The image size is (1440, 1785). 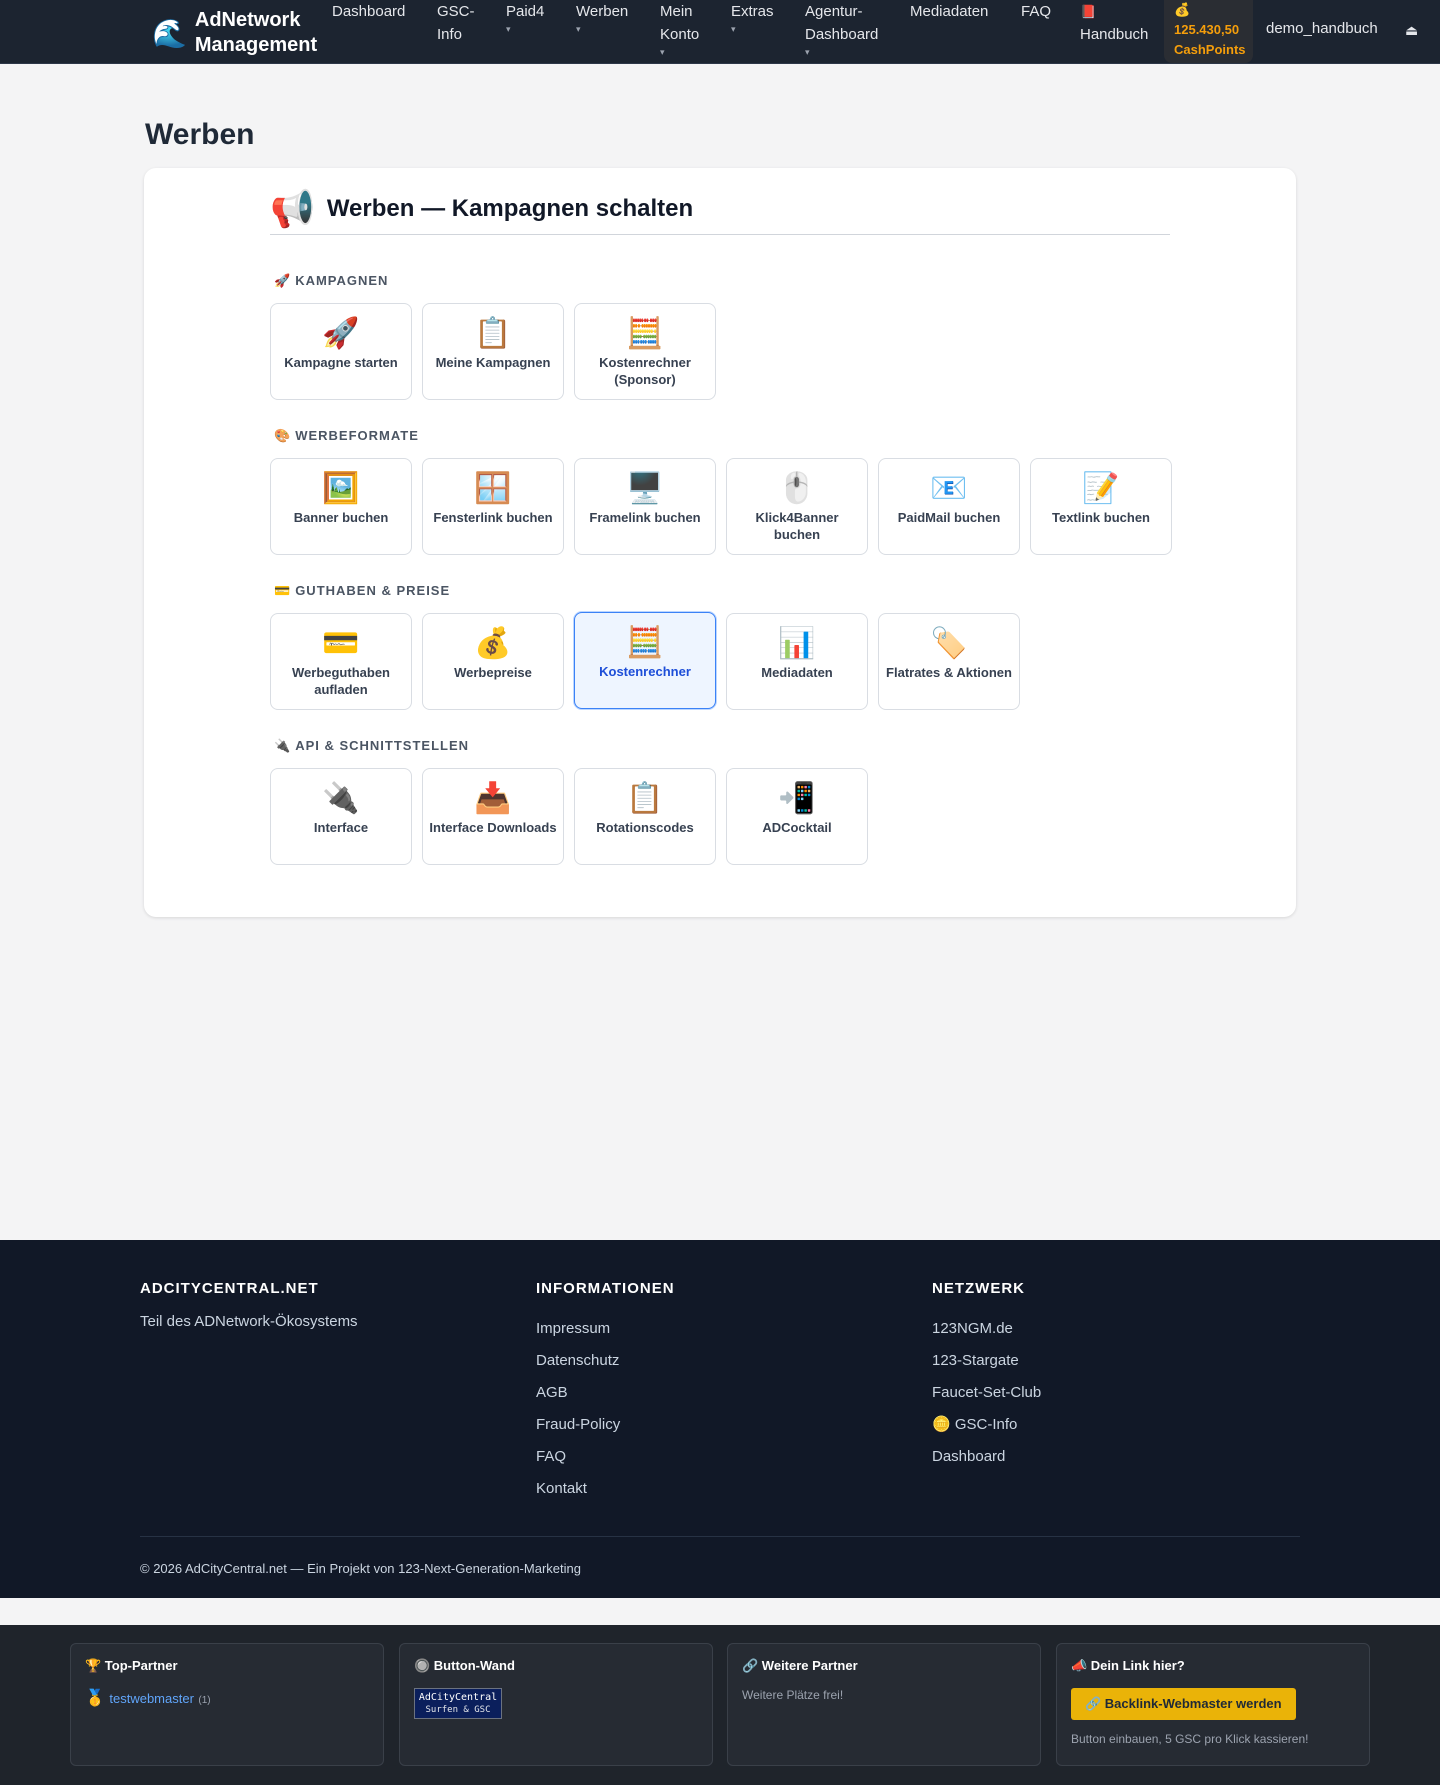 I want to click on footer-heading: INFORMATIONEN, so click(x=605, y=1288).